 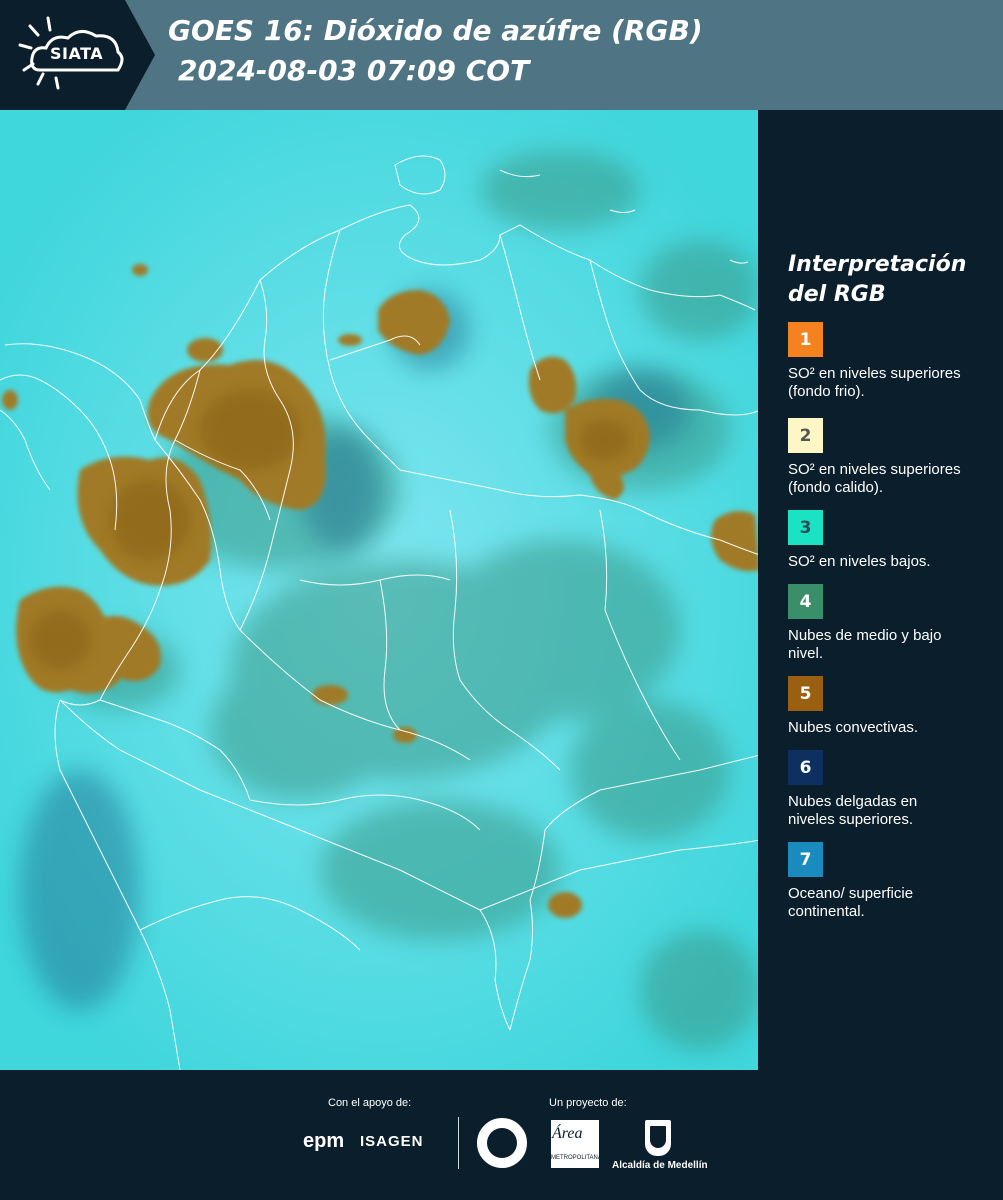 What do you see at coordinates (859, 561) in the screenshot?
I see `legend-desc-3: SO² en niveles bajos.` at bounding box center [859, 561].